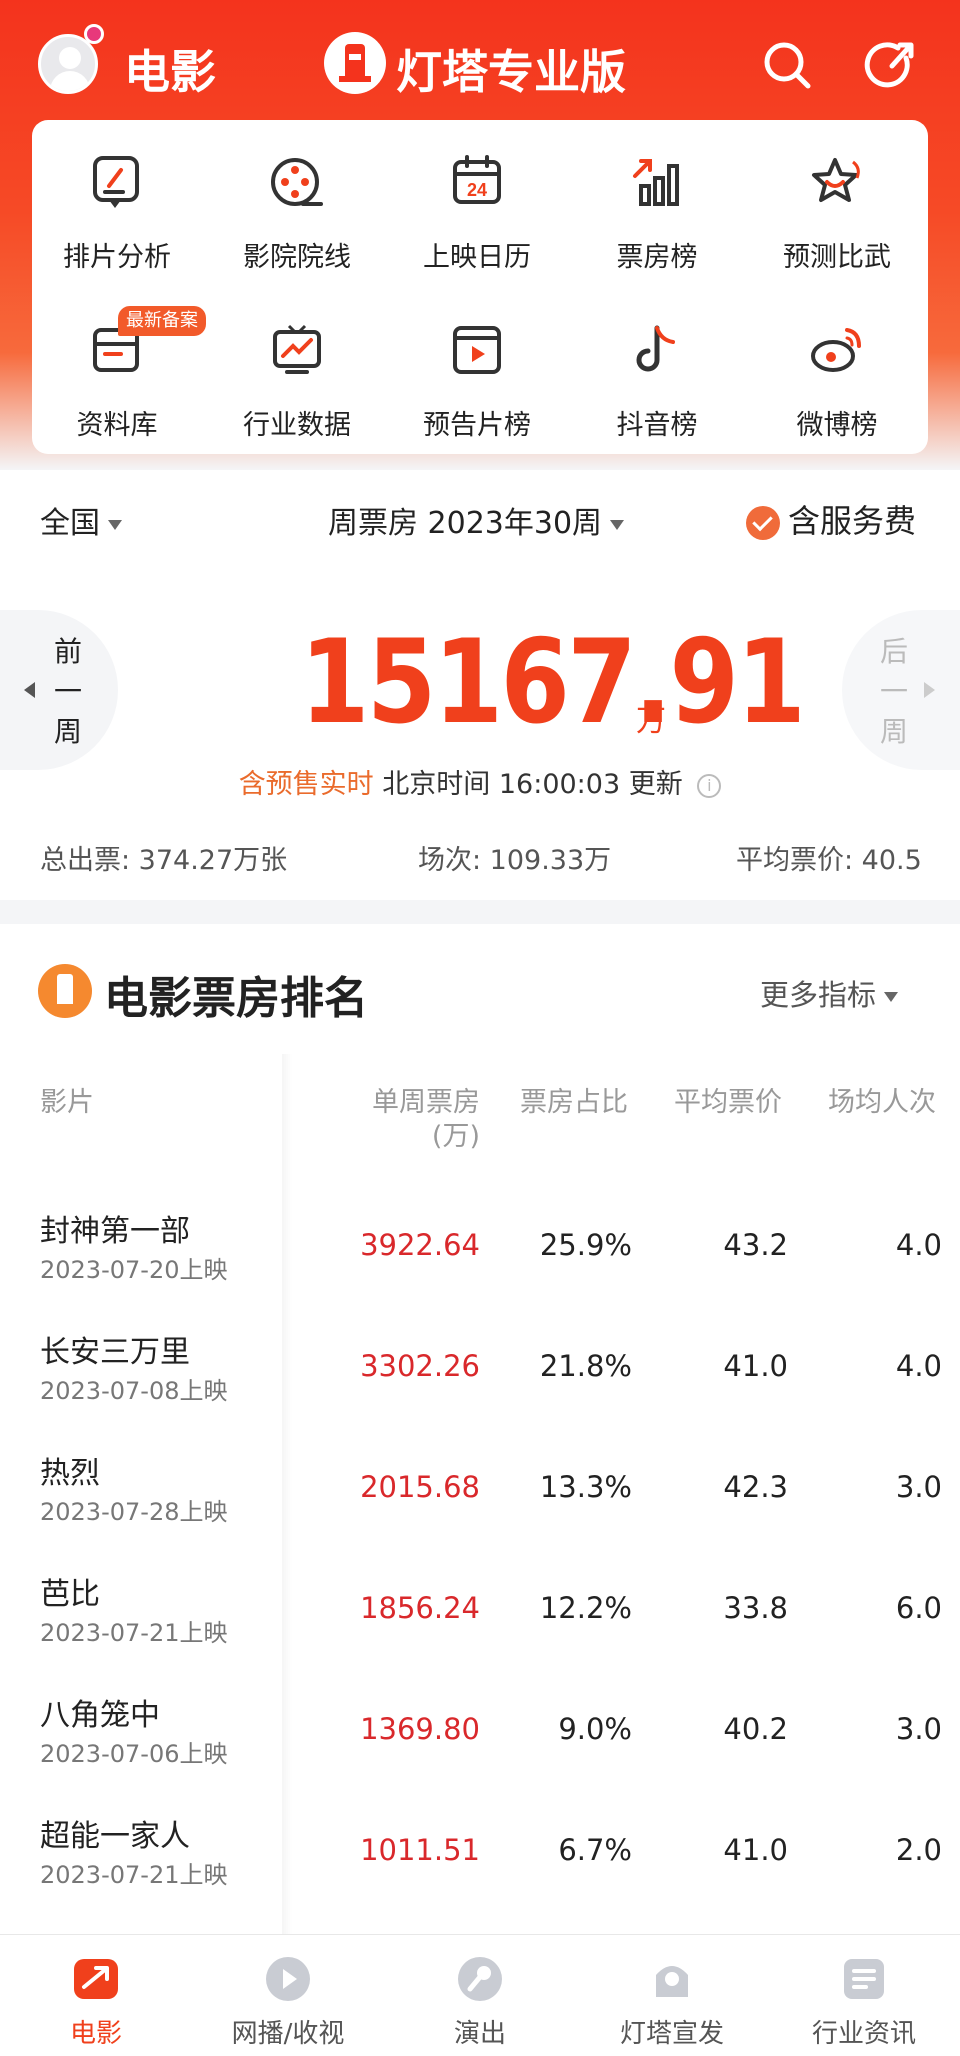 Image resolution: width=960 pixels, height=2056 pixels. Describe the element at coordinates (236, 998) in the screenshot. I see `section-title: 电影票房排名` at that location.